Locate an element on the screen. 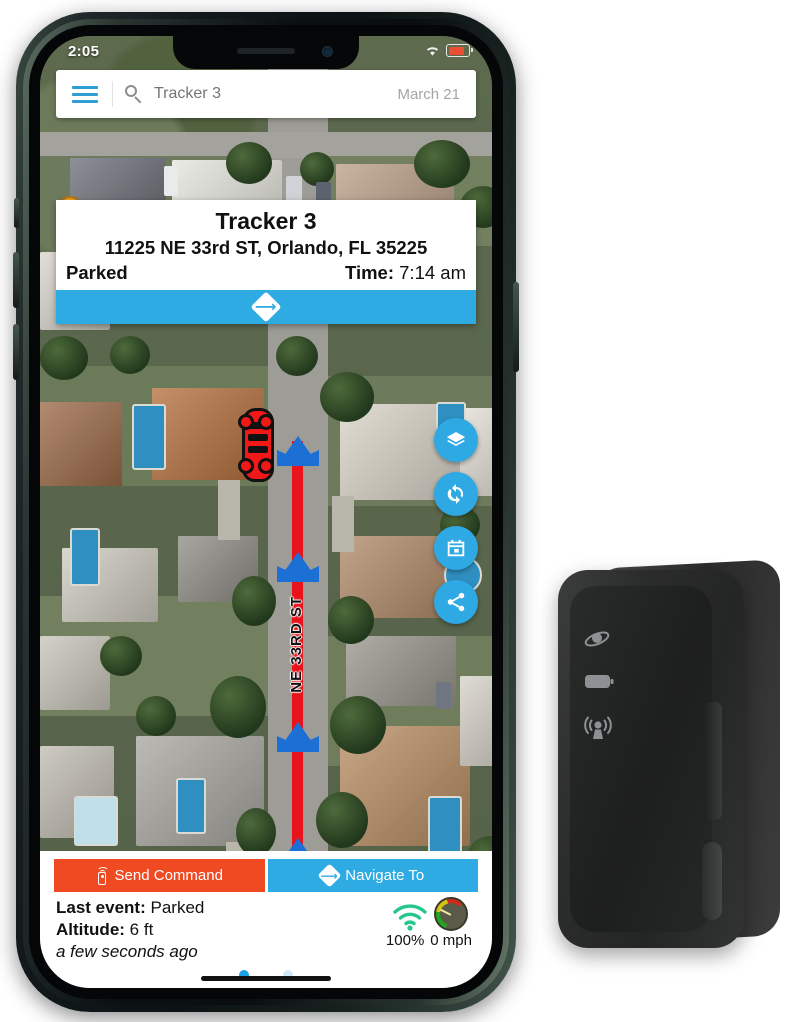 The height and width of the screenshot is (1022, 808). altitude-label: Altitude: is located at coordinates (90, 929).